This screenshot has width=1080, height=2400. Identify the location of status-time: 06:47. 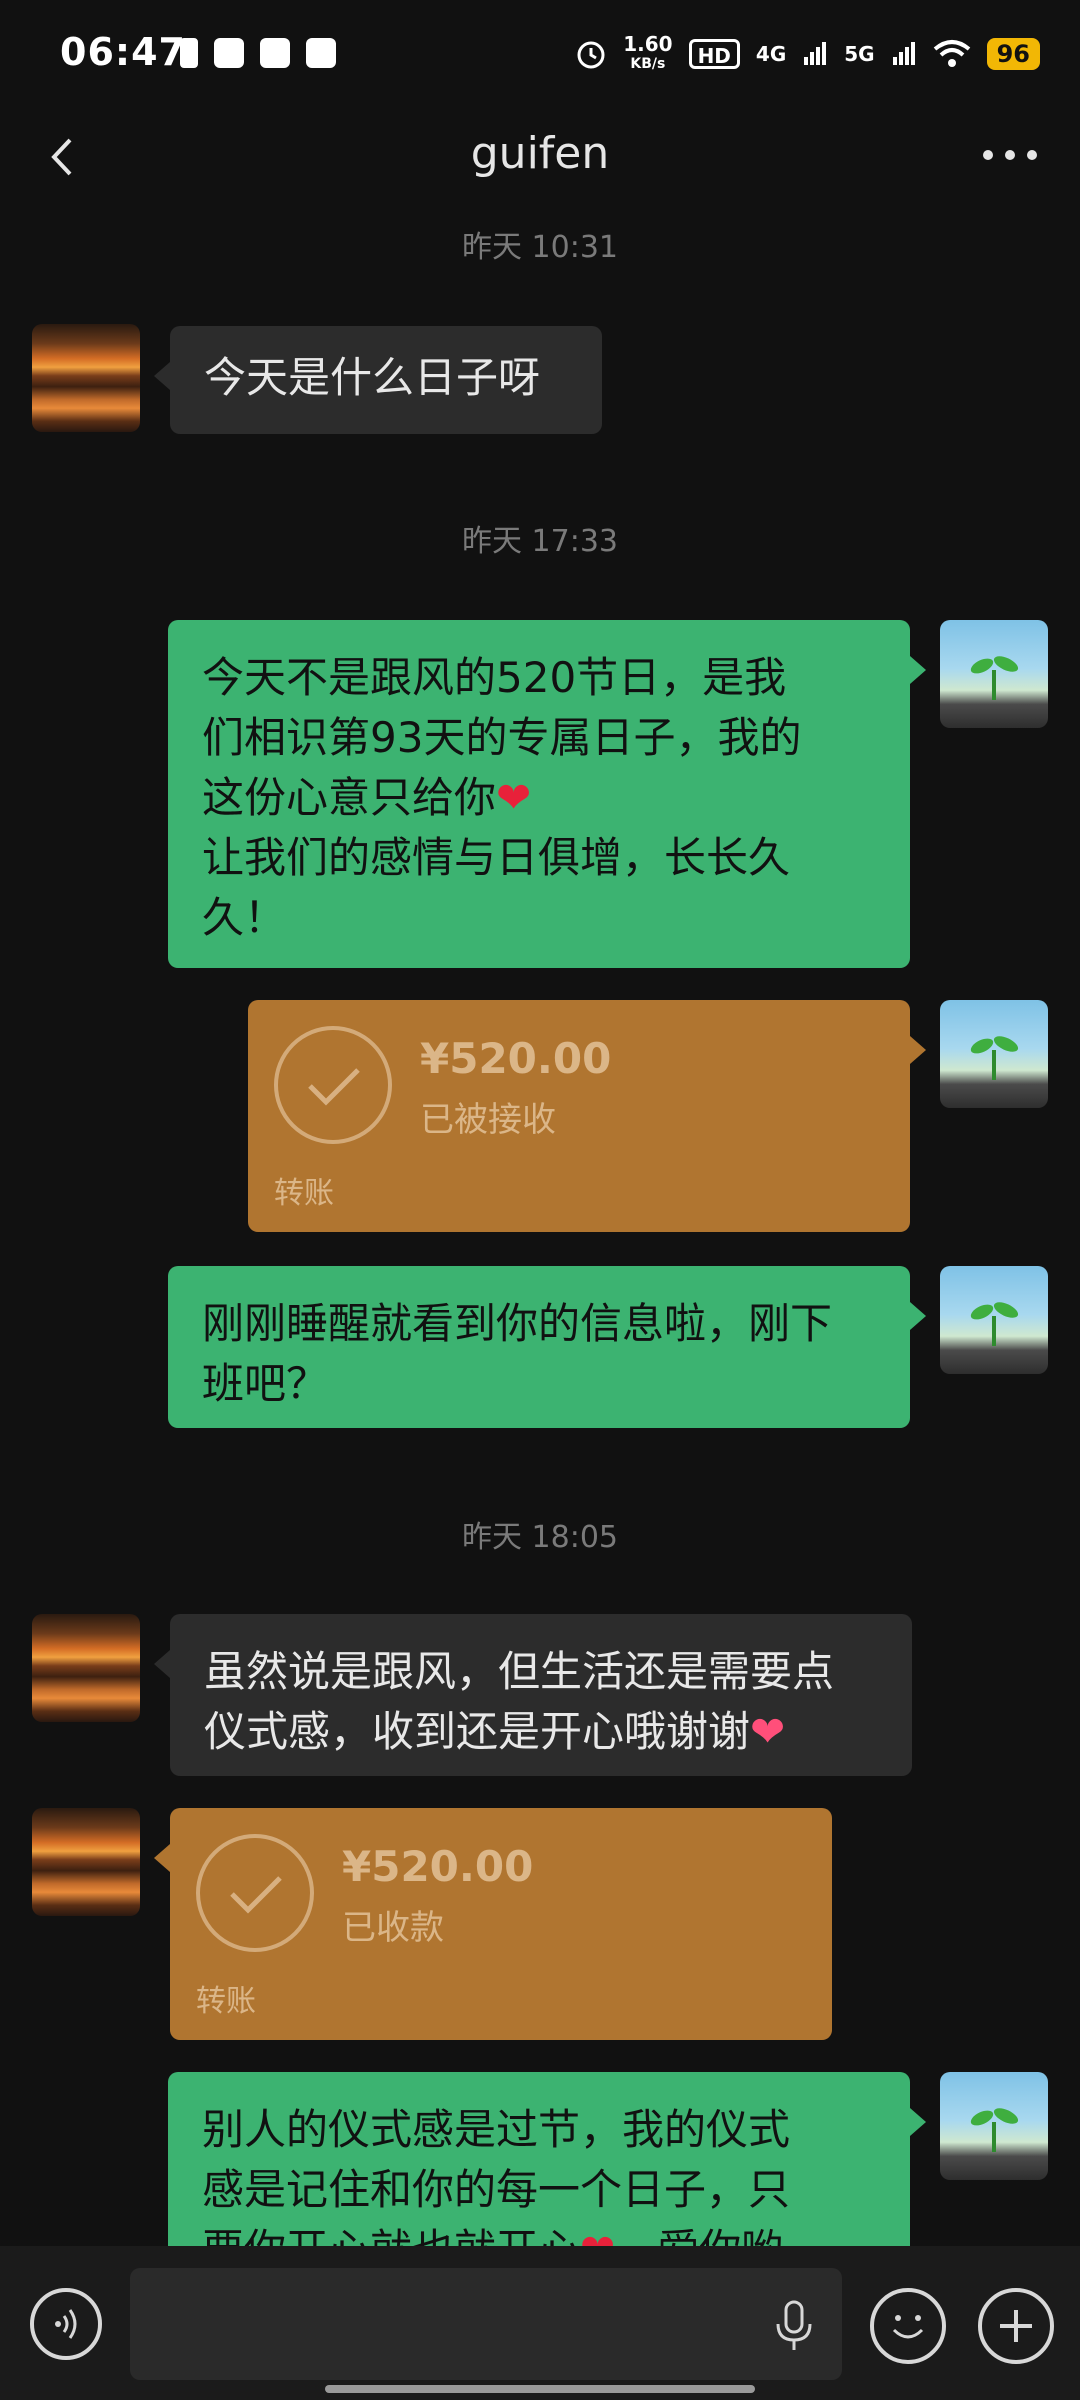
(123, 52).